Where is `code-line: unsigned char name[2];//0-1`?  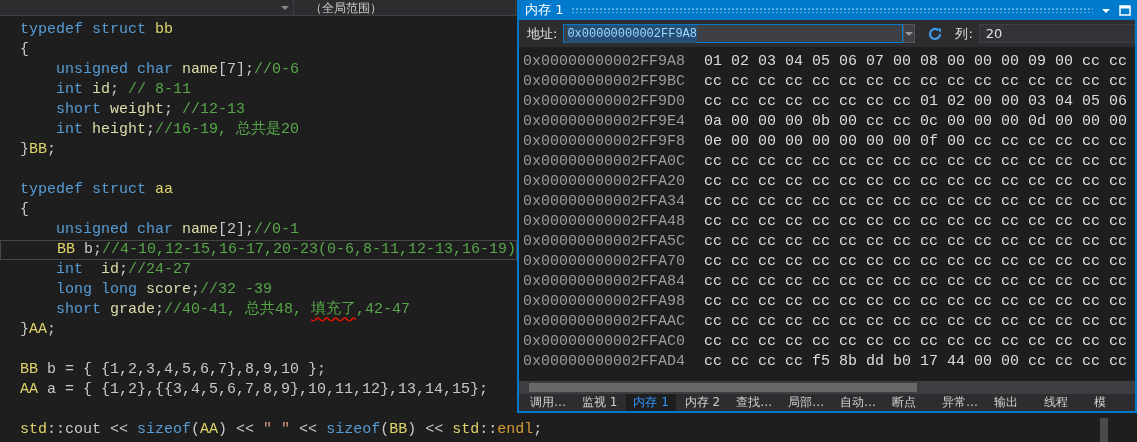
code-line: unsigned char name[2];//0-1 is located at coordinates (177, 230).